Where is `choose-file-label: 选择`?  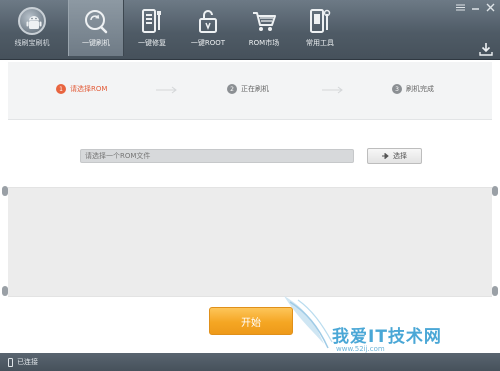
choose-file-label: 选择 is located at coordinates (400, 156).